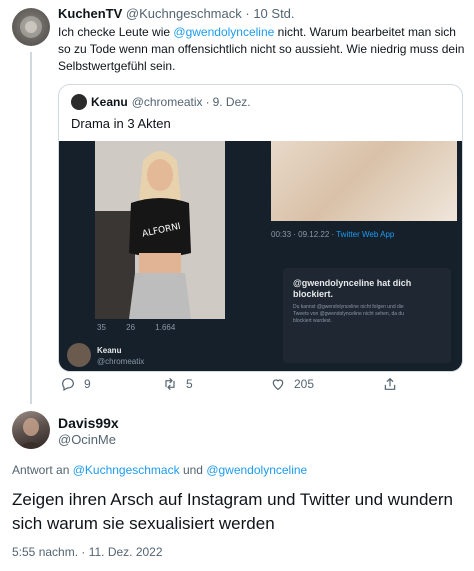  Describe the element at coordinates (121, 123) in the screenshot. I see `quoted-text: Drama in 3 Akten` at that location.